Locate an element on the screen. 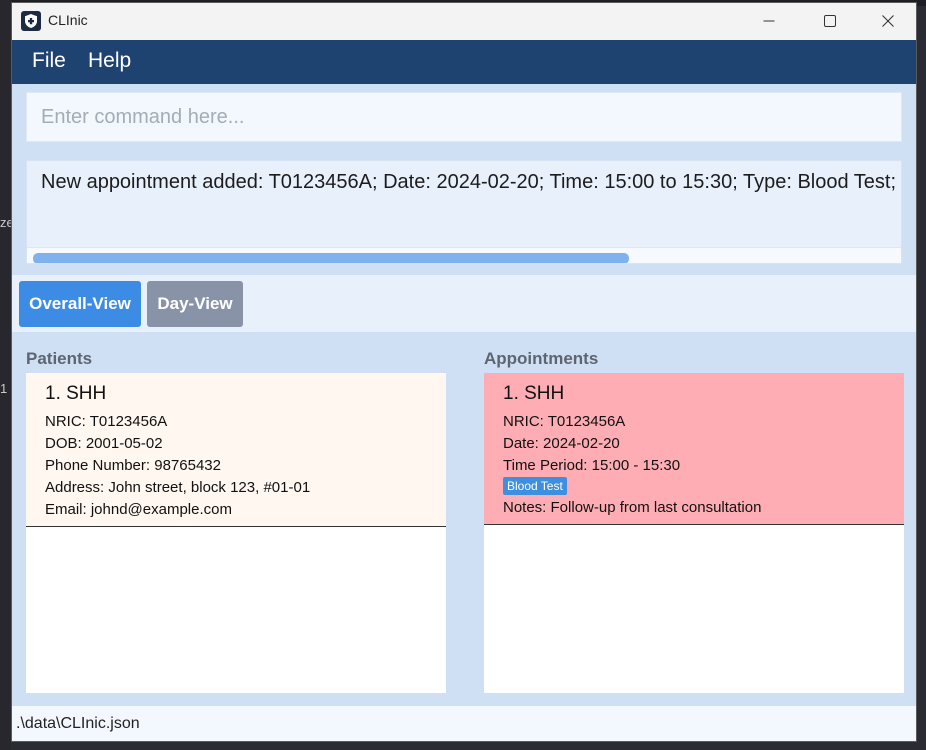  appointment-date: Date: 2024-02-20 is located at coordinates (561, 443).